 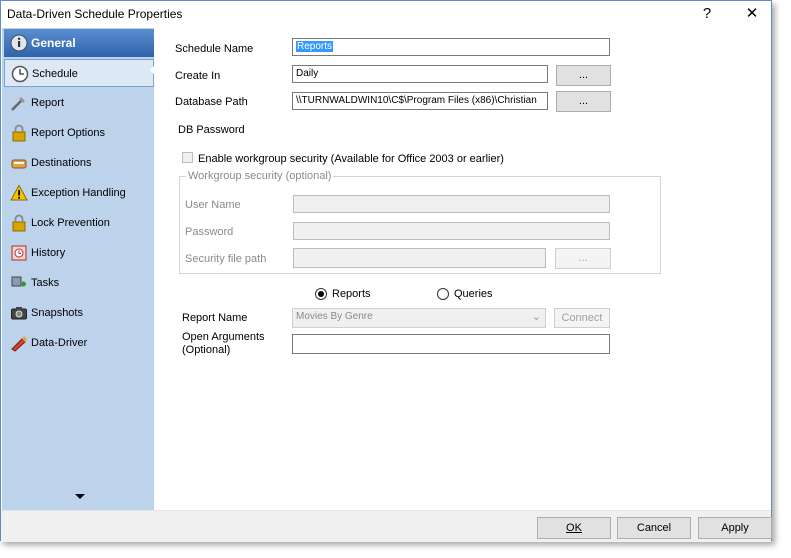 What do you see at coordinates (209, 232) in the screenshot?
I see `password-label: Password` at bounding box center [209, 232].